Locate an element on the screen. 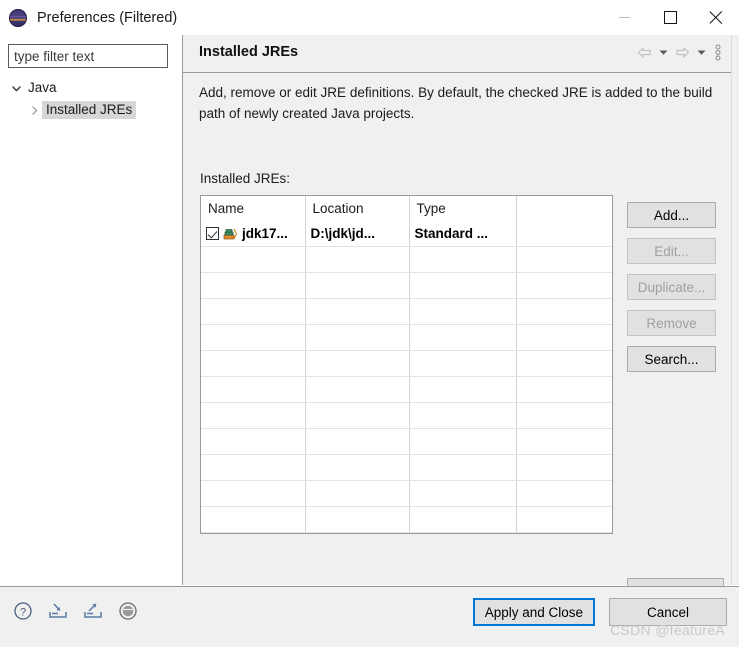  minimize-icon is located at coordinates (624, 17).